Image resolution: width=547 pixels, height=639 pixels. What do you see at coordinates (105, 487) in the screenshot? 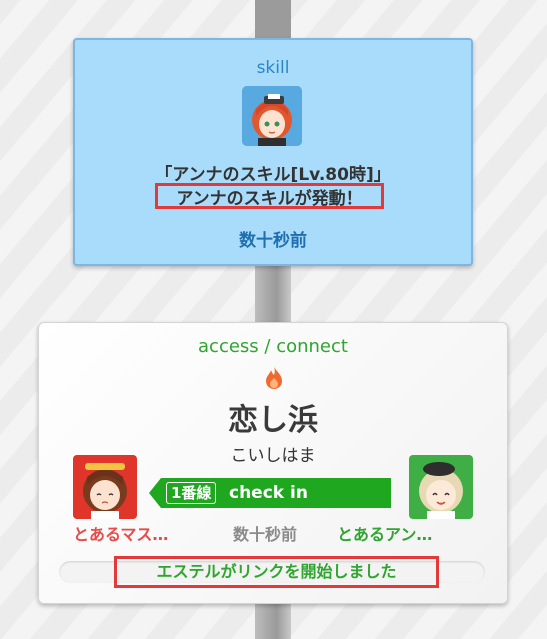
I see `left-user-avatar-icon` at bounding box center [105, 487].